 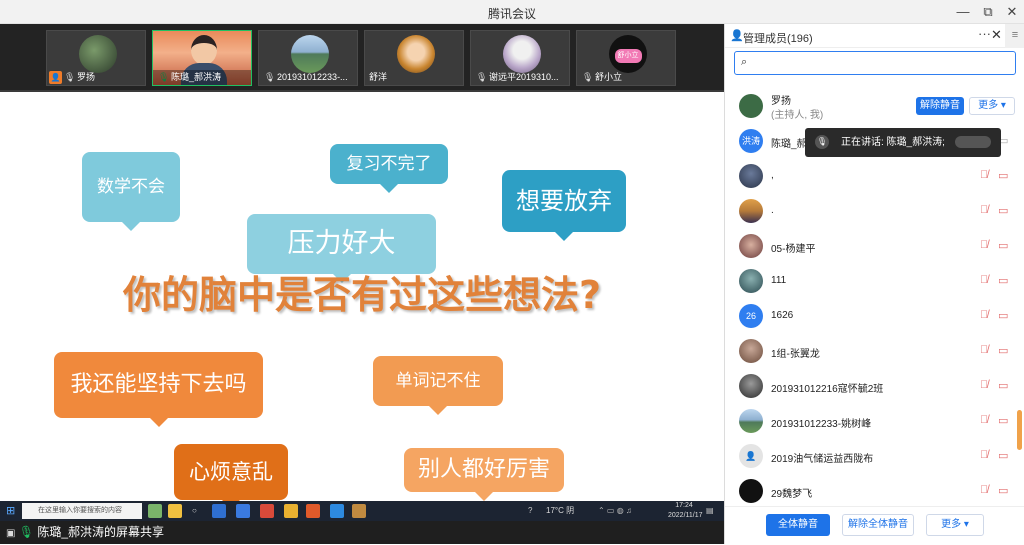 I want to click on member-row: 26 1626 🎙̸ ▭, so click(x=870, y=316).